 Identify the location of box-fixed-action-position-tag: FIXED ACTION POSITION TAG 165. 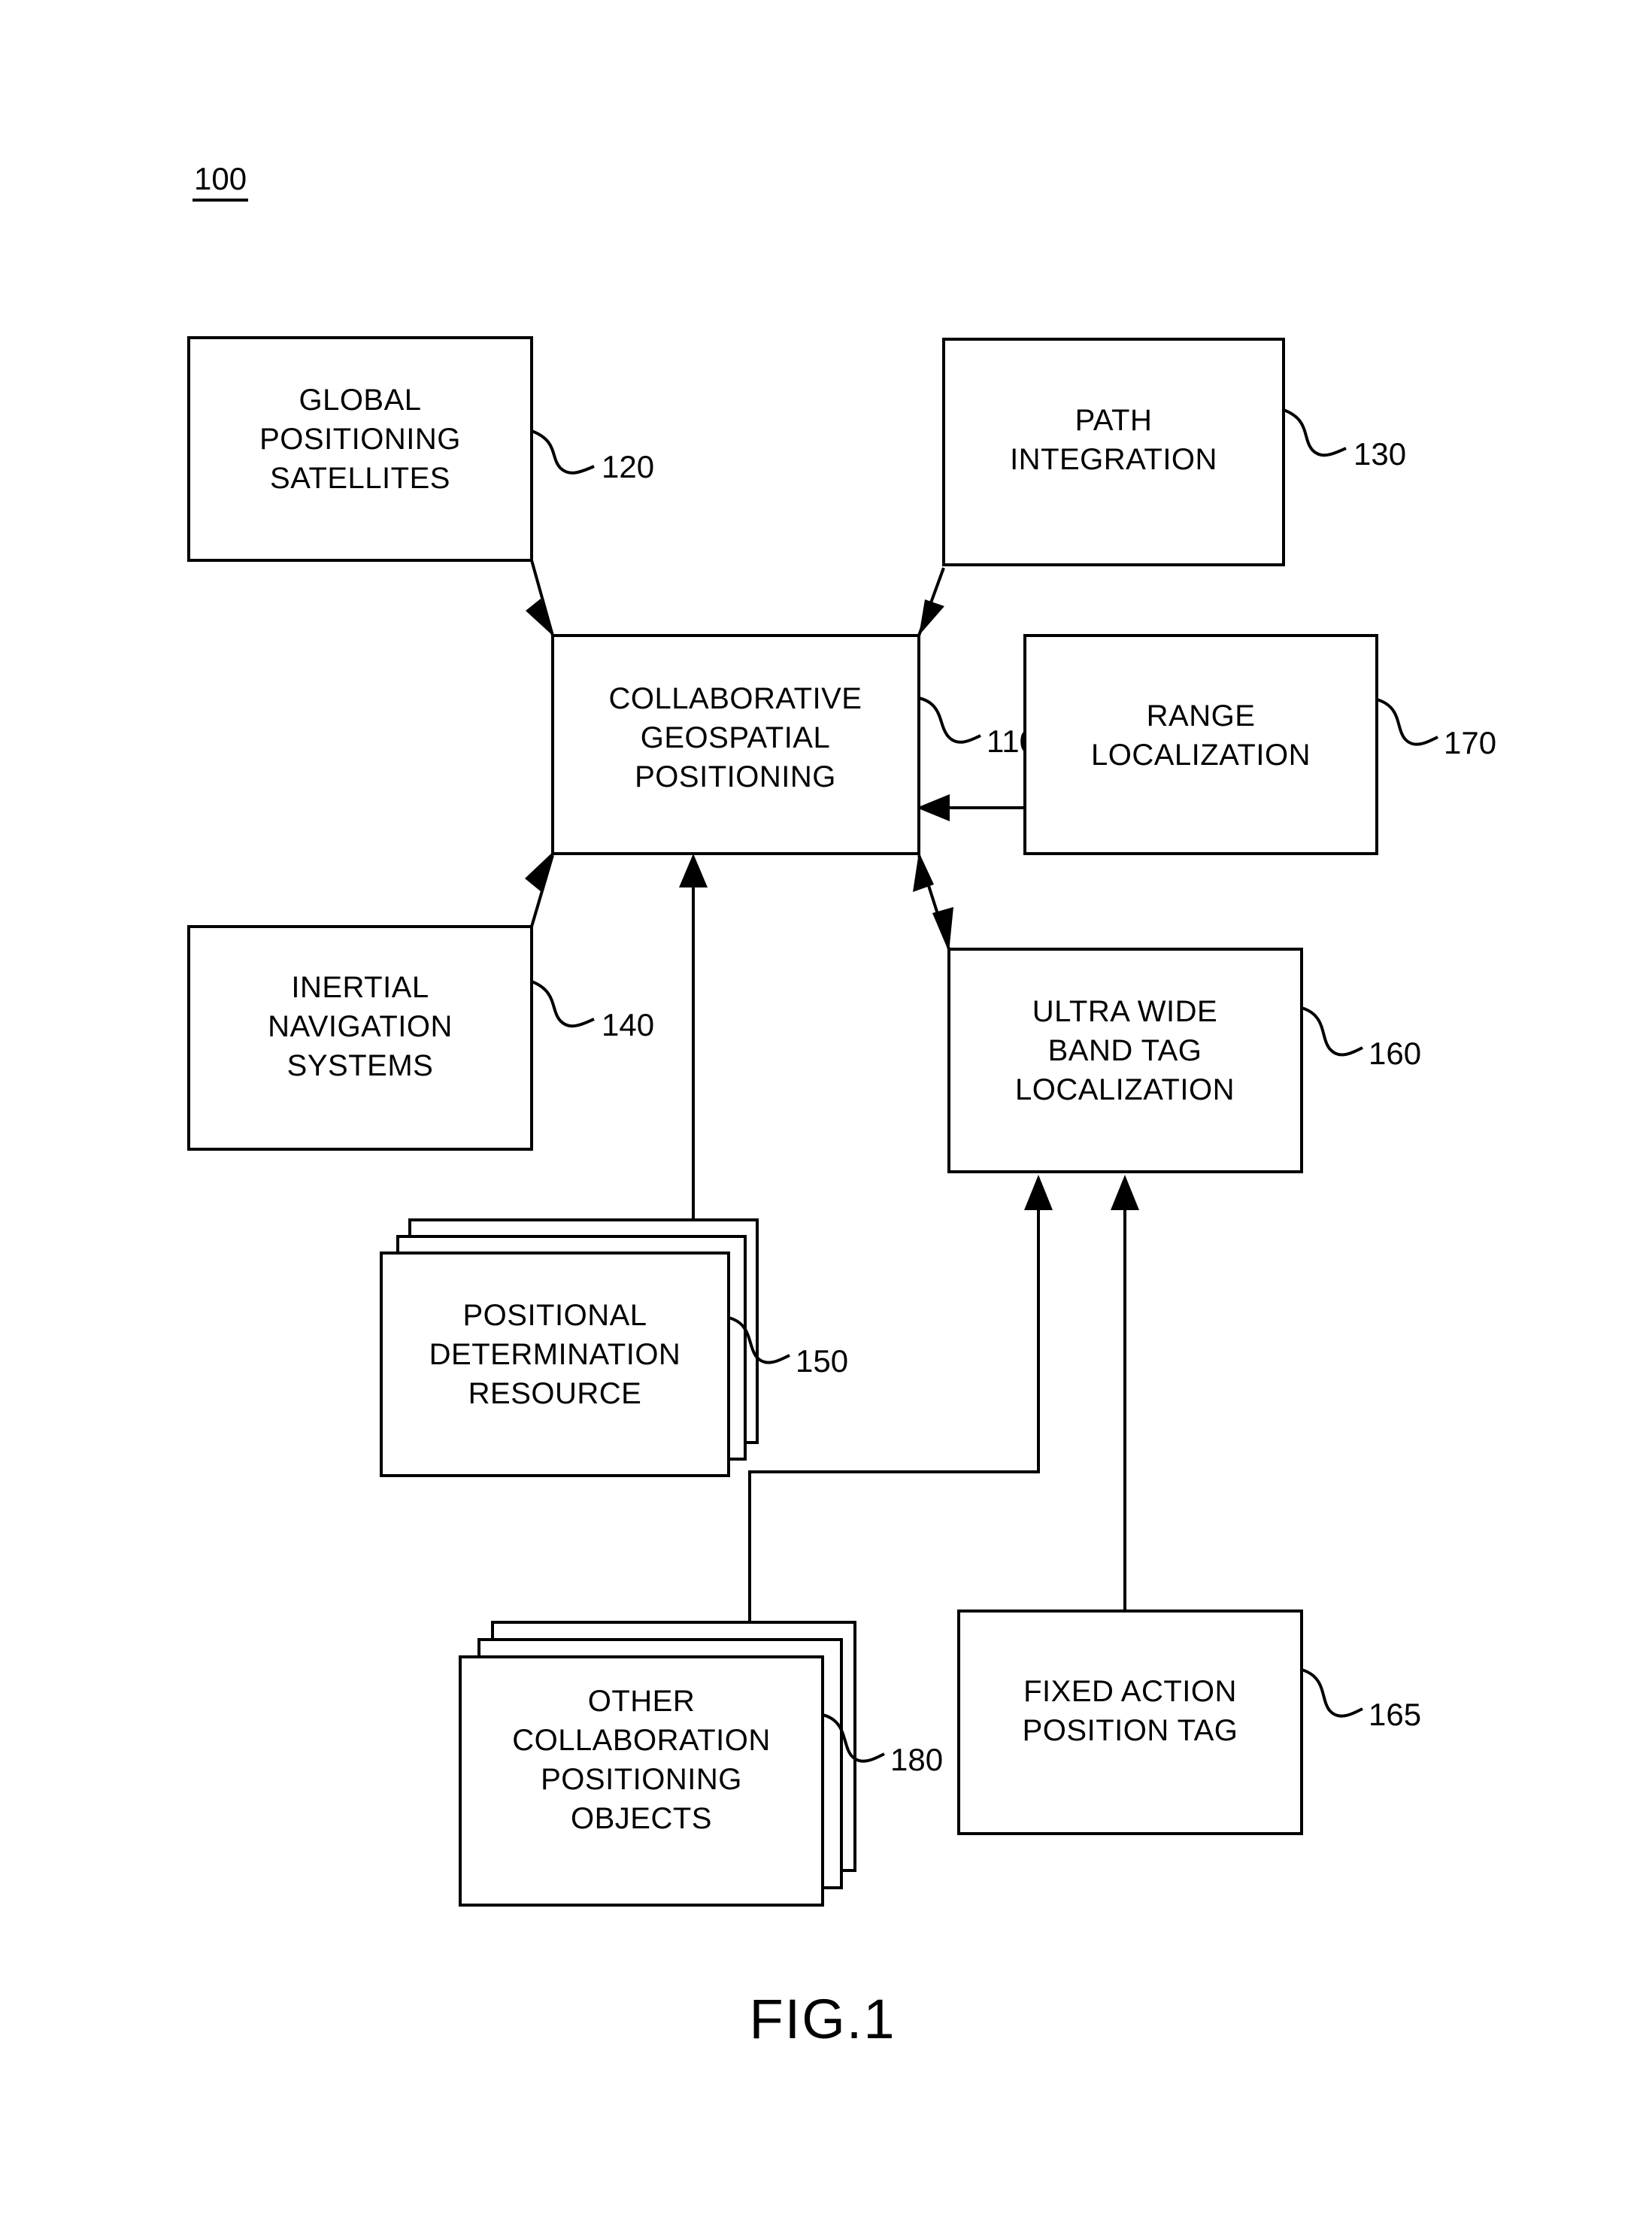
(1189, 1723).